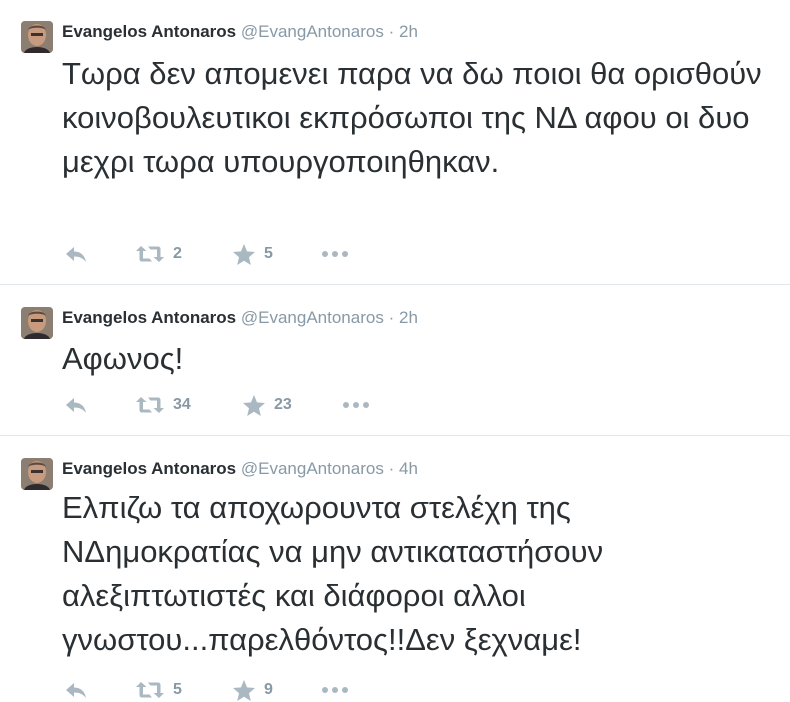  Describe the element at coordinates (182, 404) in the screenshot. I see `retweet-count: 34` at that location.